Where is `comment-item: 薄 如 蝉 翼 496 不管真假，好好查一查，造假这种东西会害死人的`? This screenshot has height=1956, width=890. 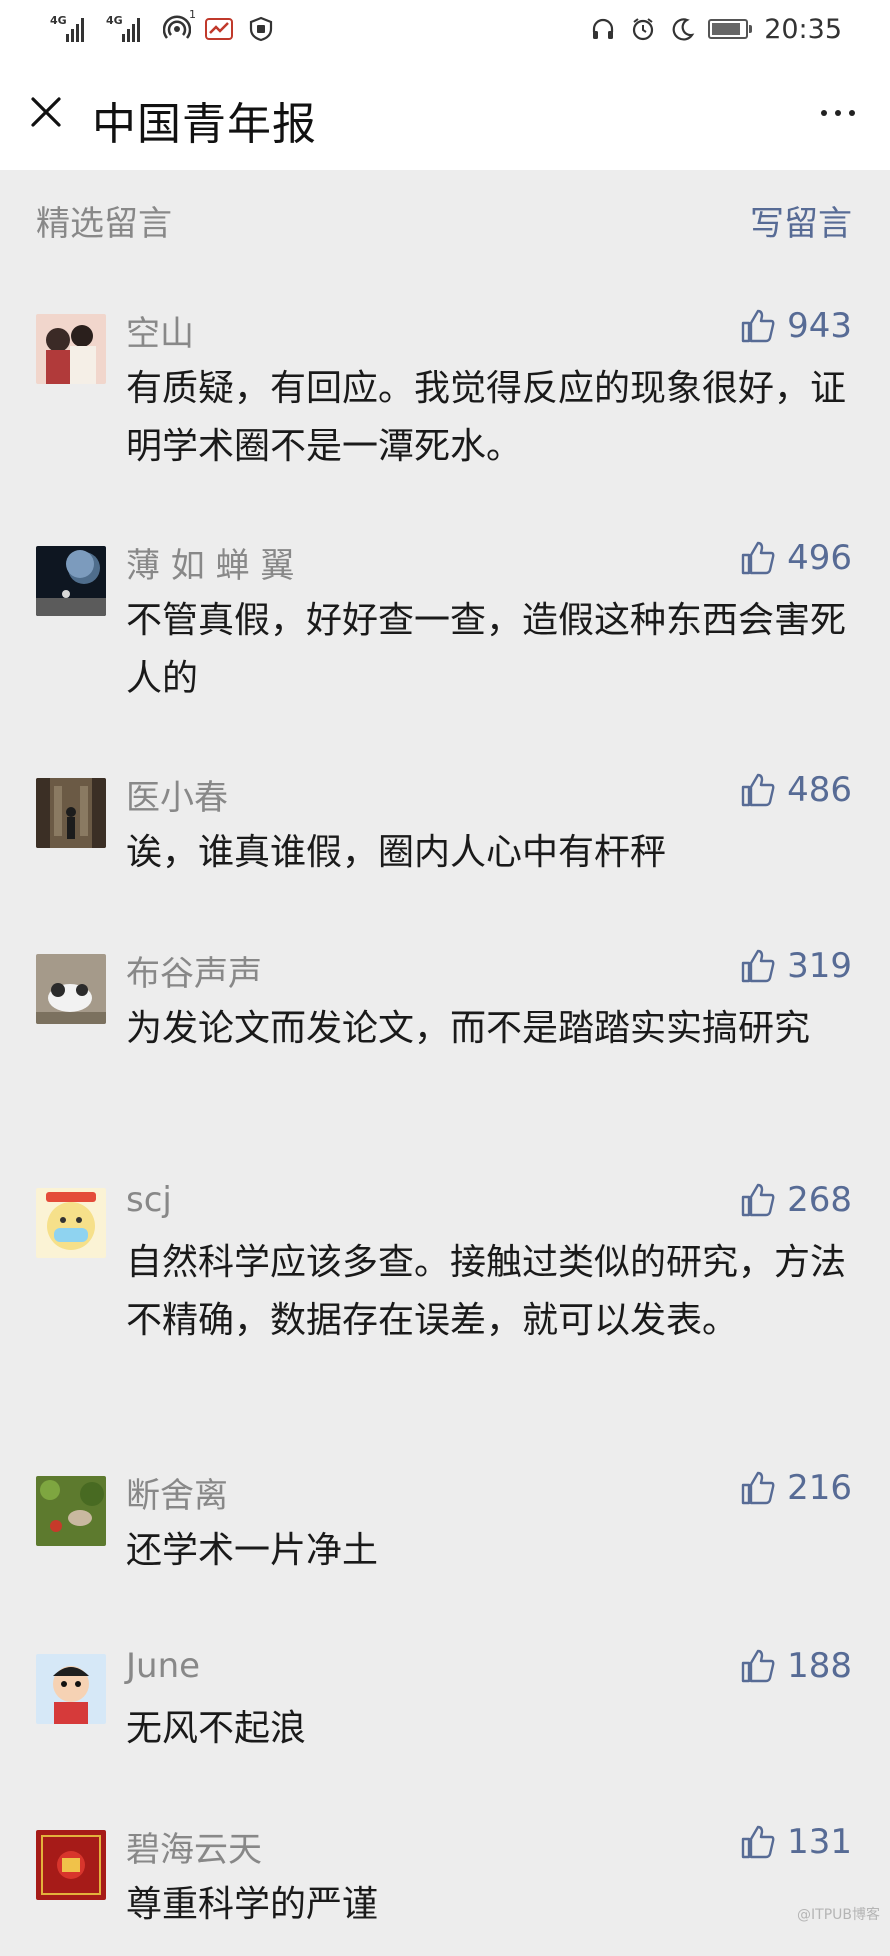 comment-item: 薄 如 蝉 翼 496 不管真假，好好查一查，造假这种东西会害死人的 is located at coordinates (445, 648).